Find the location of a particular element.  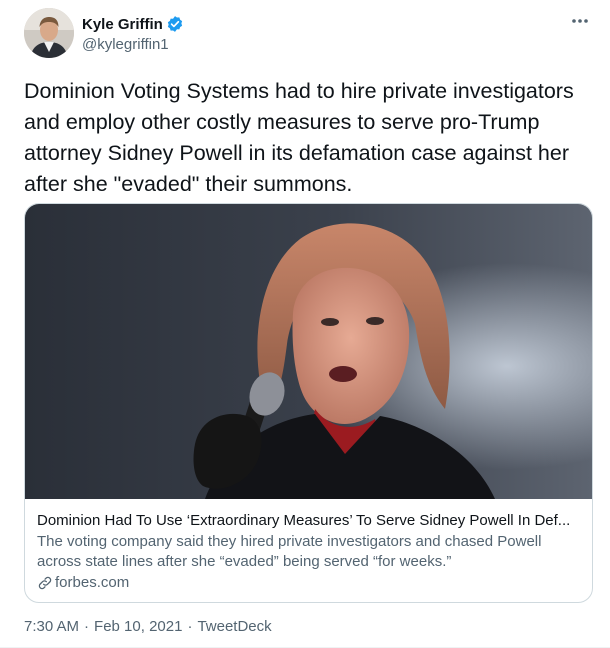

more-horizontal-icon is located at coordinates (580, 21).